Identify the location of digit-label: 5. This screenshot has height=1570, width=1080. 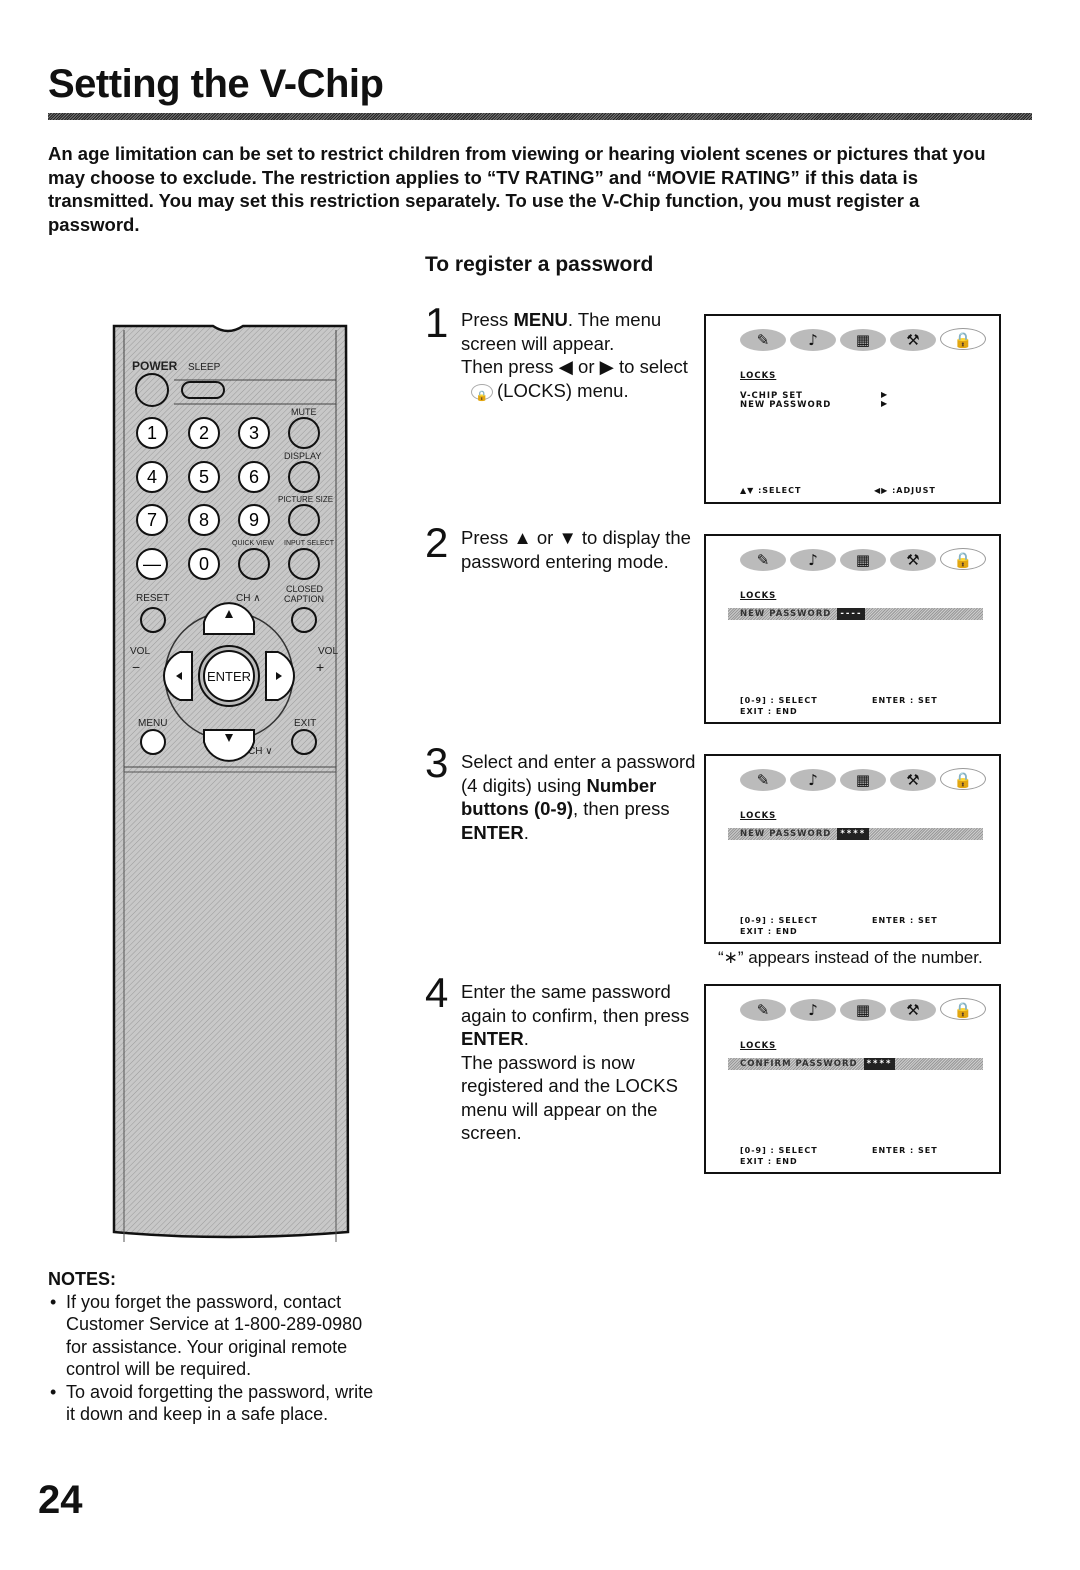
(204, 477).